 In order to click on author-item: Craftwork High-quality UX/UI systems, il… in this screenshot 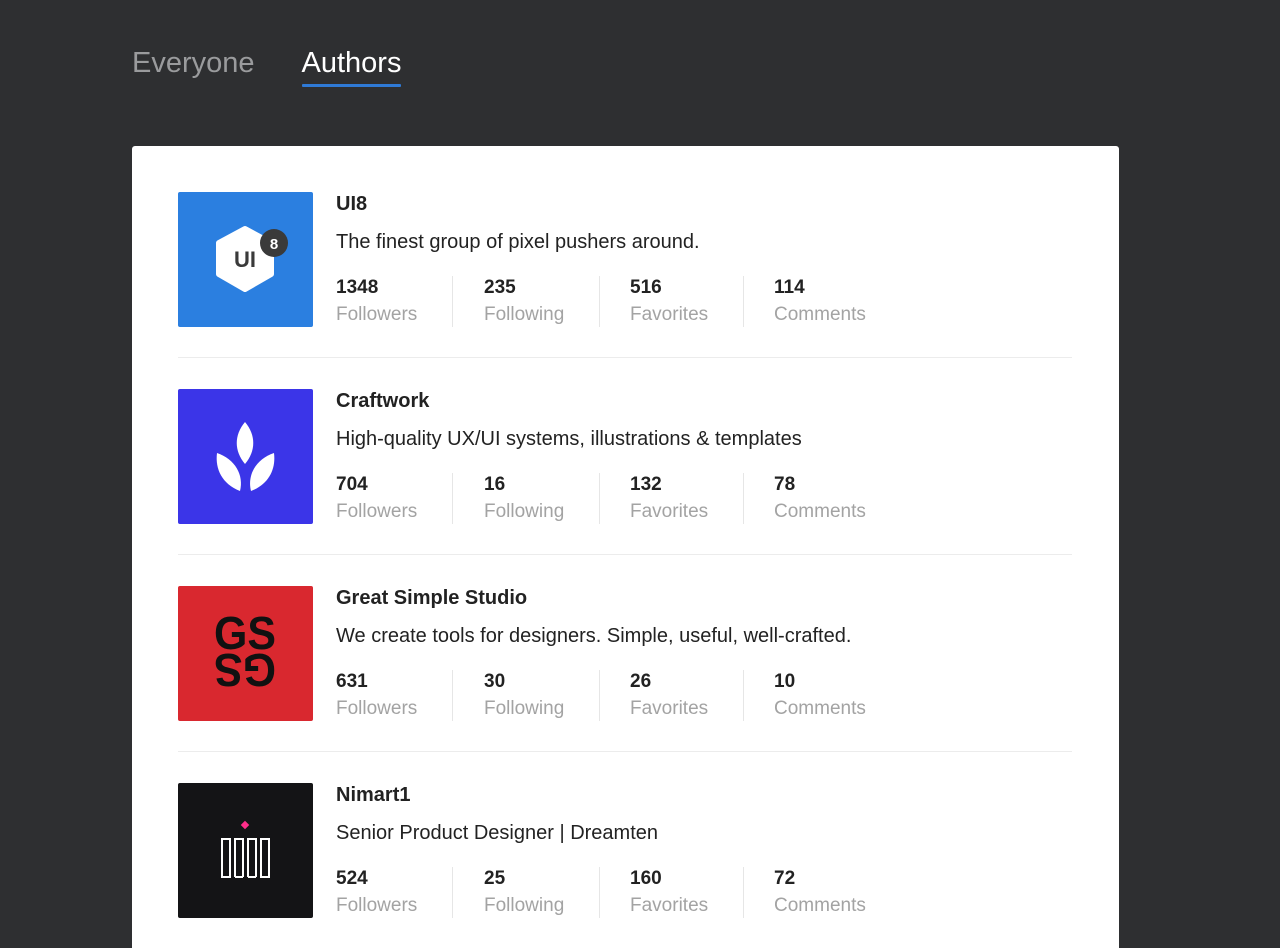, I will do `click(625, 472)`.